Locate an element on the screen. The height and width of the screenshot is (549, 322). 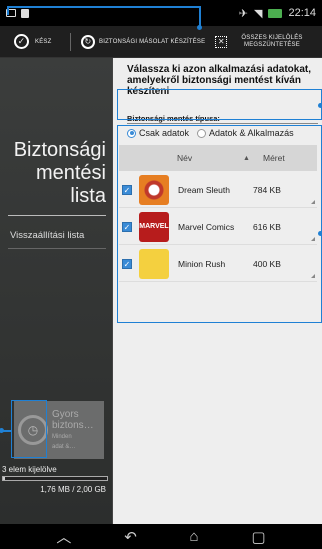
backup-button: ↻ BIZTONSÁGI MÁSOLAT KÉSZÍTÉSE ✕ is located at coordinates (151, 41).